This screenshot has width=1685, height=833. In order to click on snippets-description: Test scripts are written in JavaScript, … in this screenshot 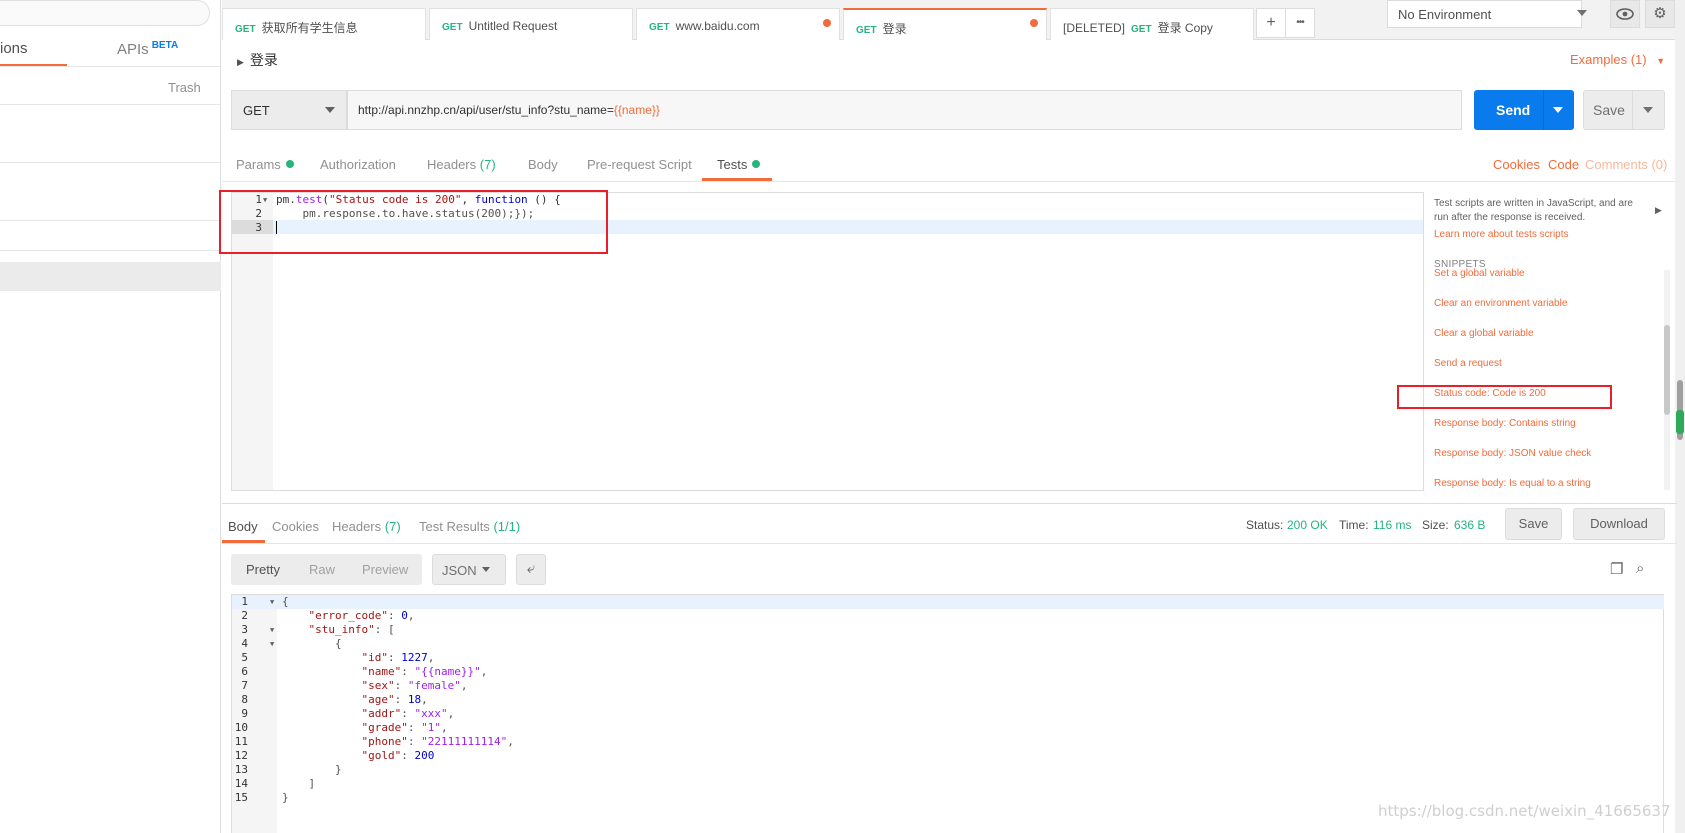, I will do `click(1533, 210)`.